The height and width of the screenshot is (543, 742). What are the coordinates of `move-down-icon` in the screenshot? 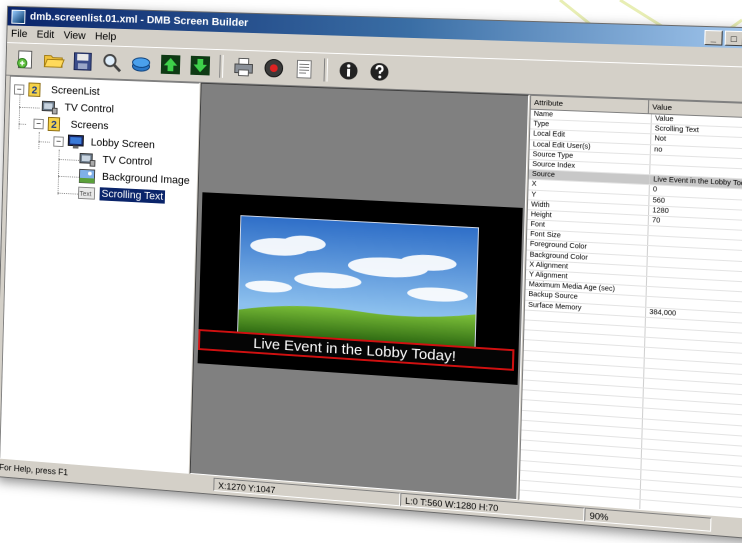 It's located at (199, 65).